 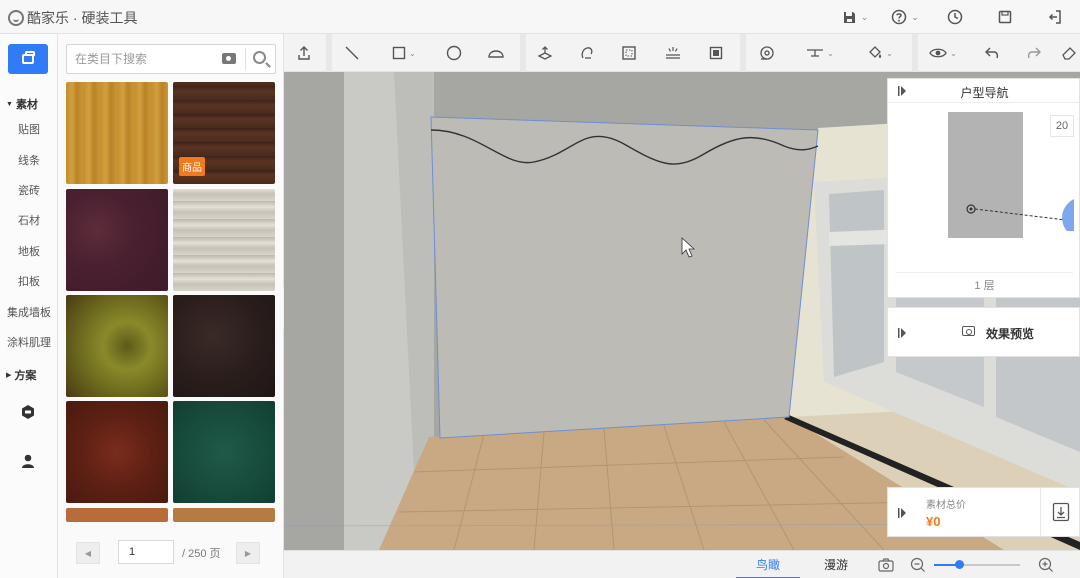 I want to click on prev-page-button: ◀, so click(x=88, y=553).